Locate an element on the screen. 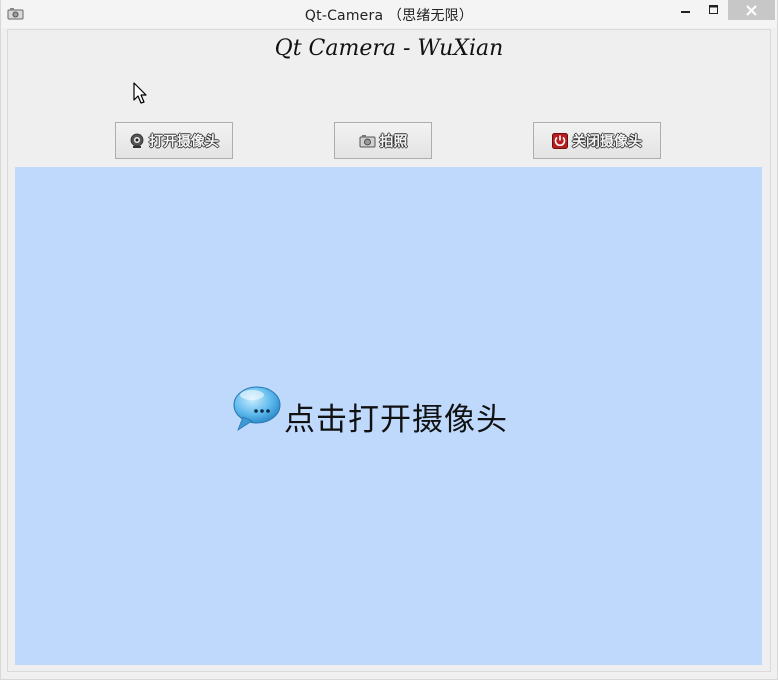 Image resolution: width=778 pixels, height=680 pixels. close-icon is located at coordinates (751, 10).